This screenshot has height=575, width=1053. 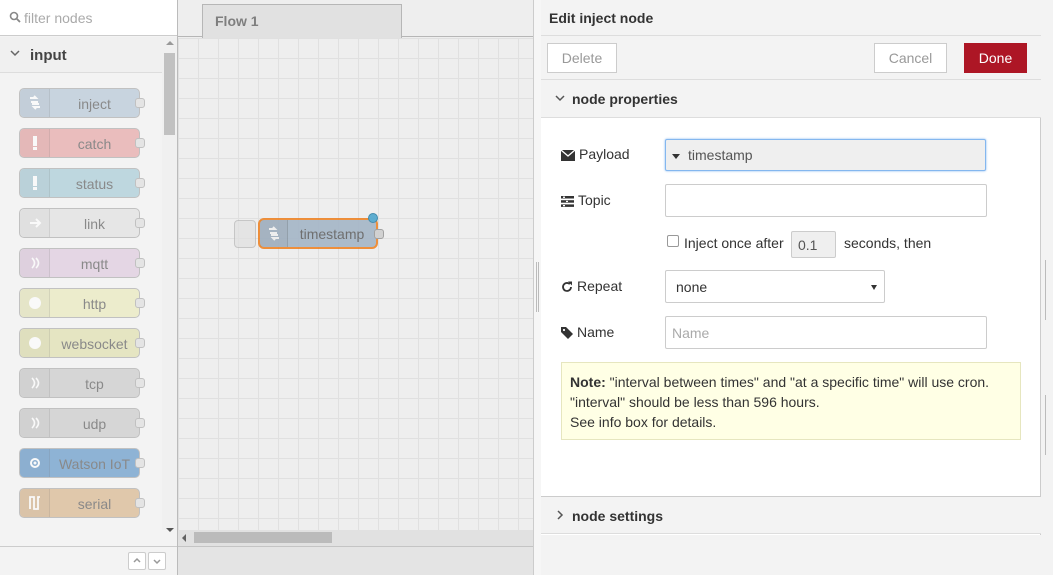 I want to click on palette-scroll-thumb, so click(x=169, y=94).